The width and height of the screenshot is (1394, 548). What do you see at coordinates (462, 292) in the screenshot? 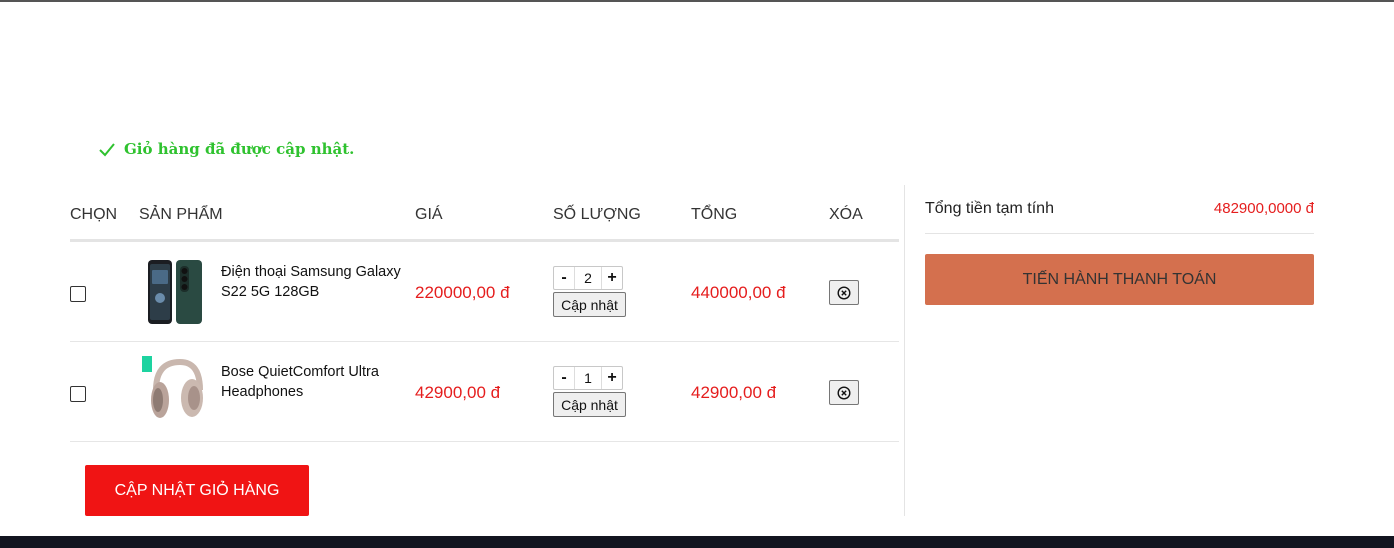
I see `product-price: 220000,00 đ` at bounding box center [462, 292].